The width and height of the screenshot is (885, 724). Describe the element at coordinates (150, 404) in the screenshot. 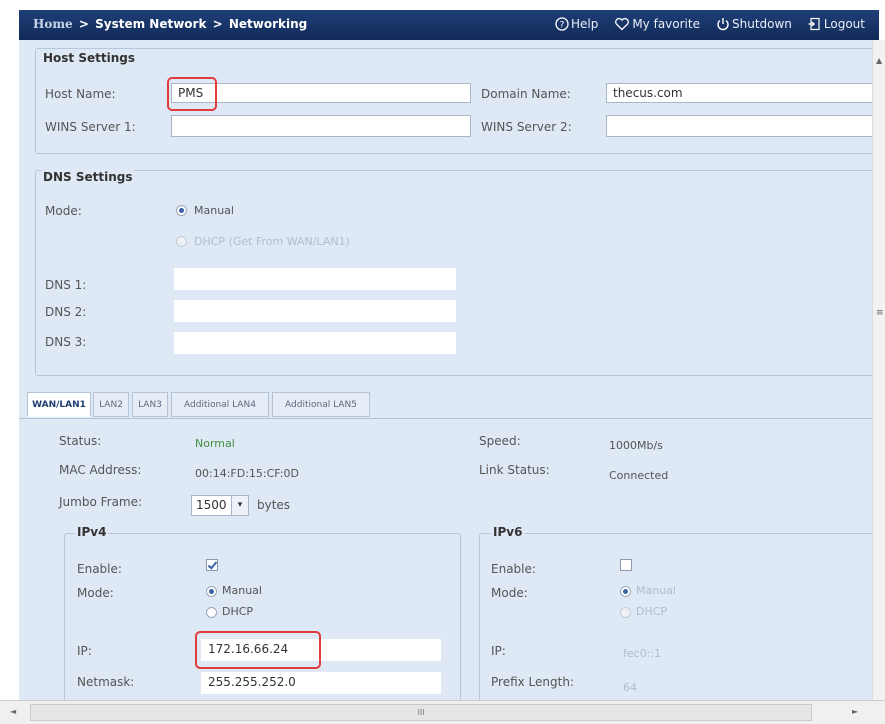

I see `tab-lan3: LAN3` at that location.